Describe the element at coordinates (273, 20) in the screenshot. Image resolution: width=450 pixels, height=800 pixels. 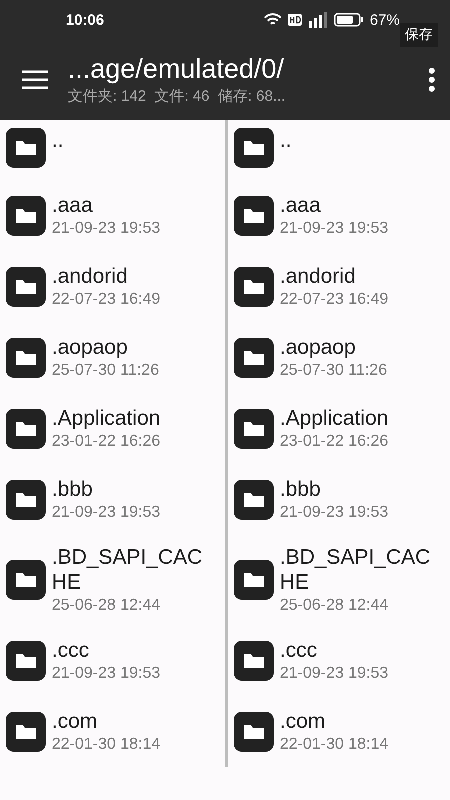
I see `wifi-icon` at that location.